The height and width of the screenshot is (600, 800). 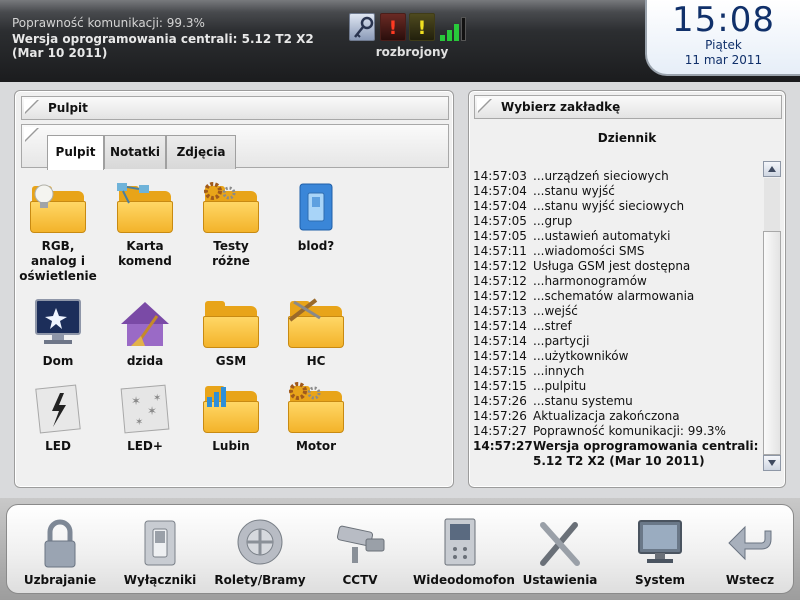 I want to click on house-broom-glyph, so click(x=145, y=324).